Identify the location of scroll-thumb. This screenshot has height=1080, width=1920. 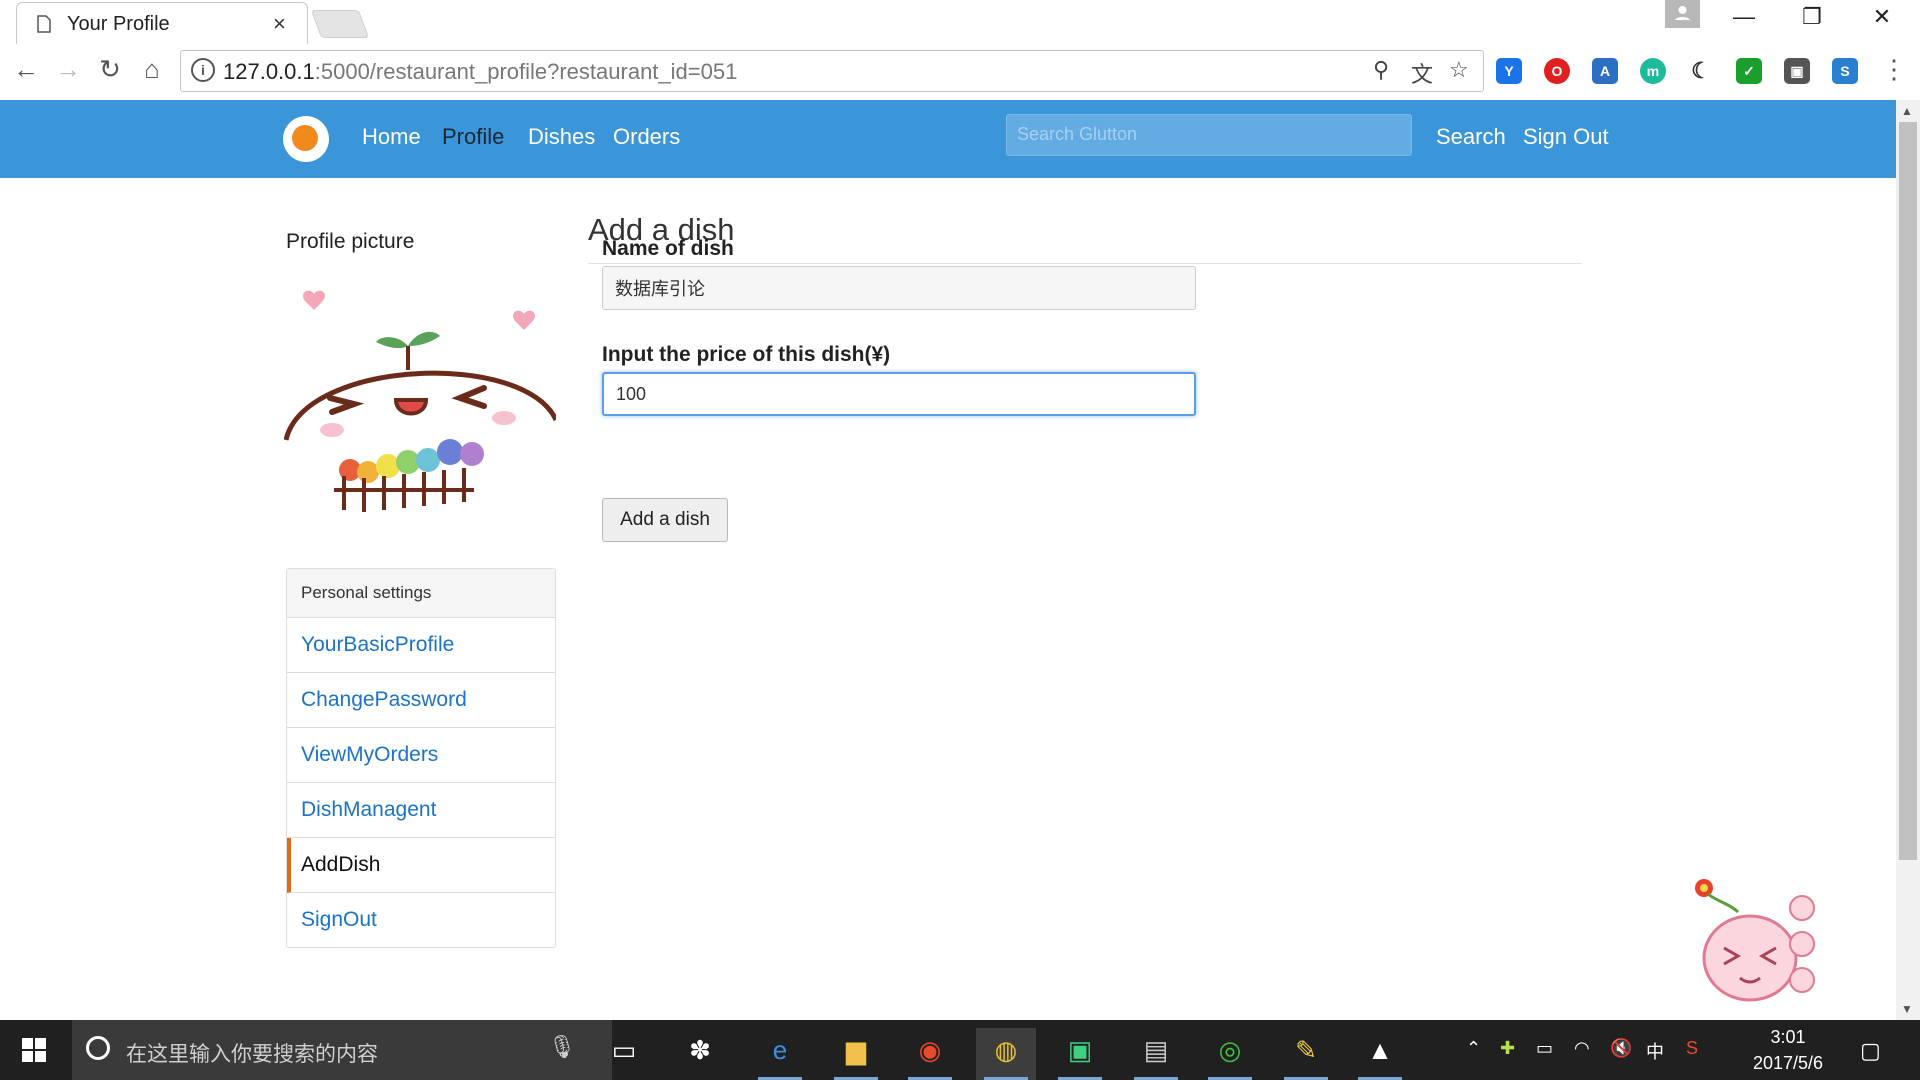
(1908, 491).